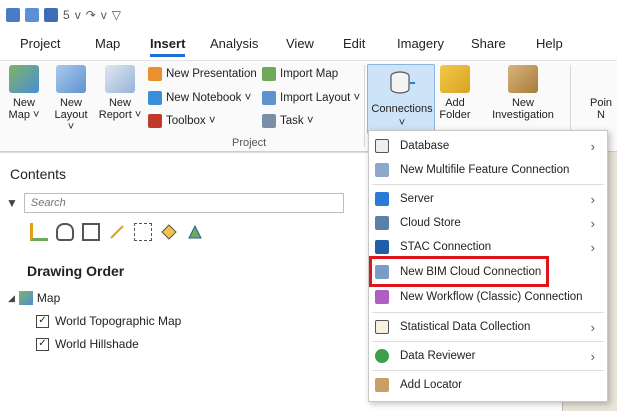 This screenshot has height=411, width=617. I want to click on layer-item: ✓ World Hillshade, so click(87, 344).